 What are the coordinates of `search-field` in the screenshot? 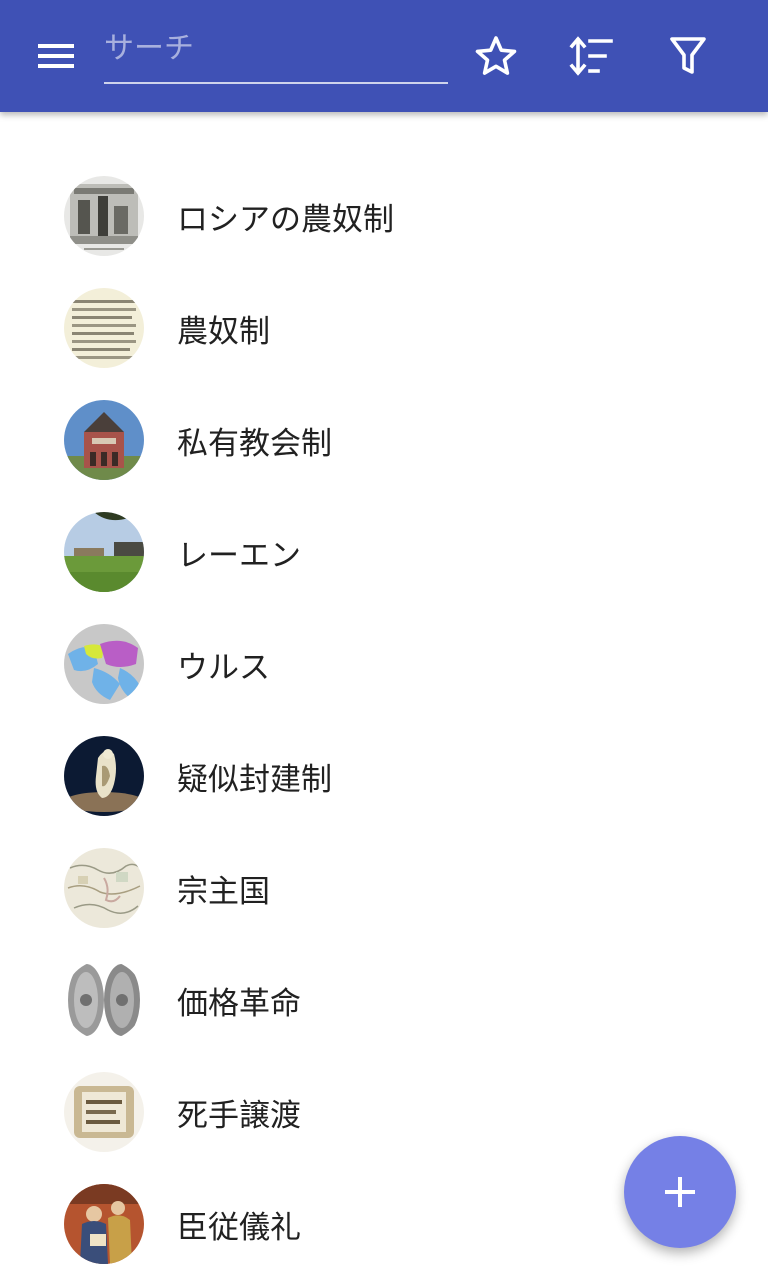 It's located at (276, 52).